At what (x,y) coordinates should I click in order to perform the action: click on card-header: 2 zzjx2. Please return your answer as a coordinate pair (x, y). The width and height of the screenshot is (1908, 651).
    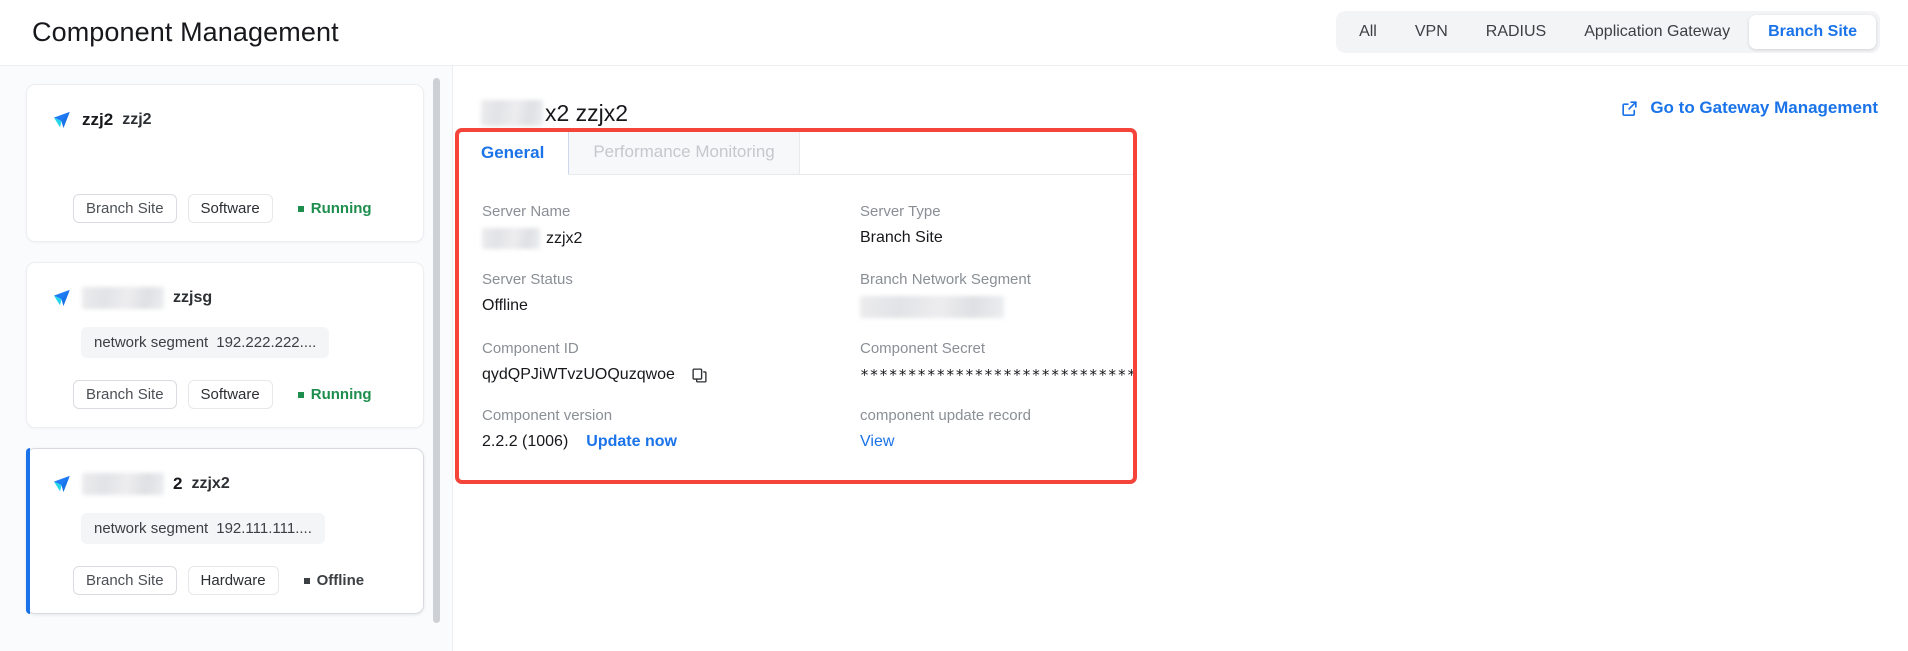
    Looking at the image, I should click on (226, 484).